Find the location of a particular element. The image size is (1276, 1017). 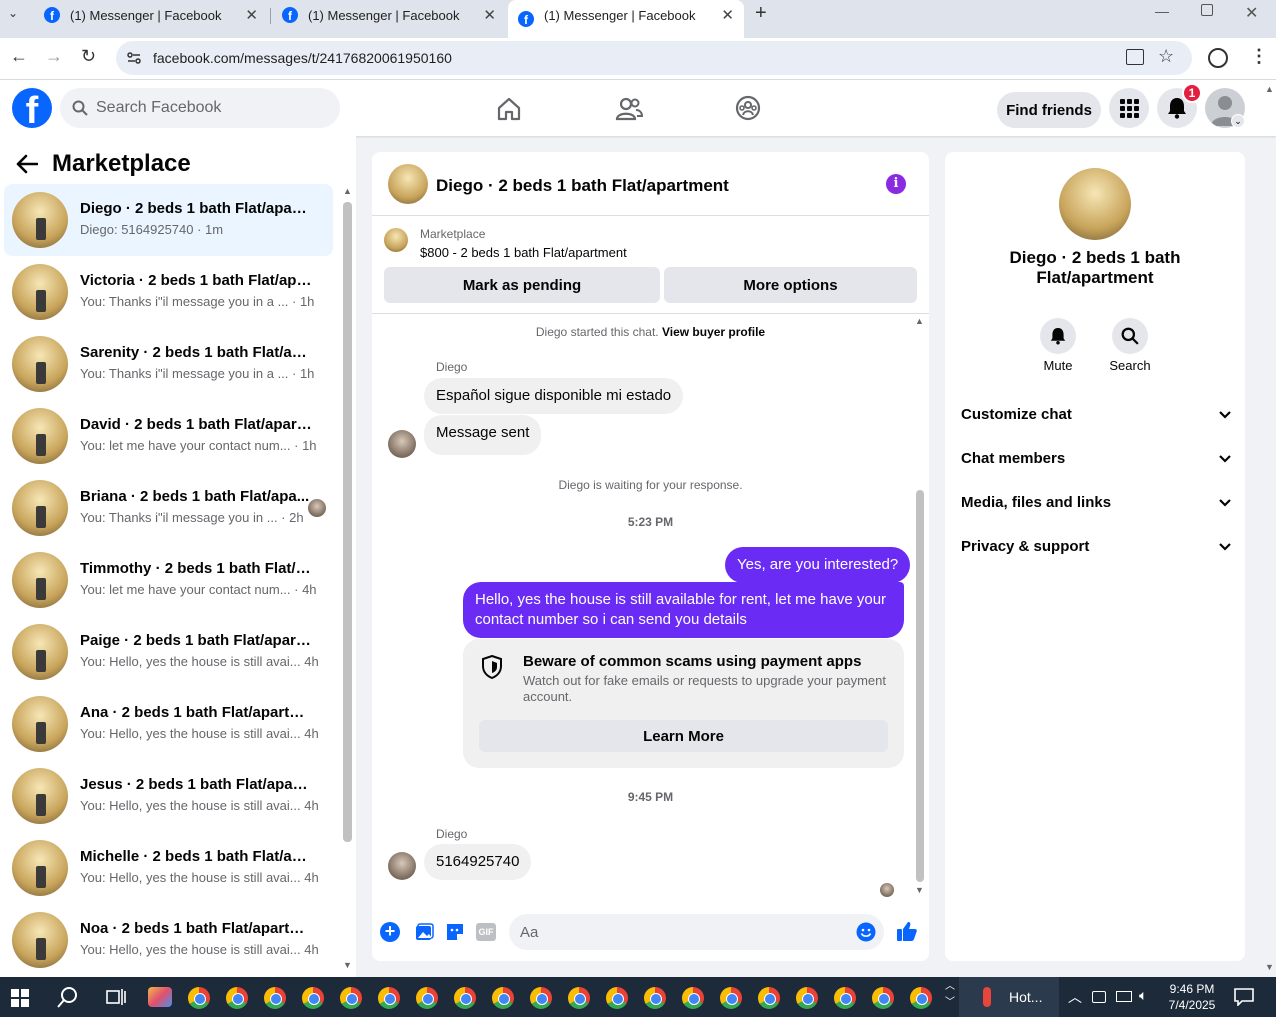

install-app-icon is located at coordinates (1135, 57).